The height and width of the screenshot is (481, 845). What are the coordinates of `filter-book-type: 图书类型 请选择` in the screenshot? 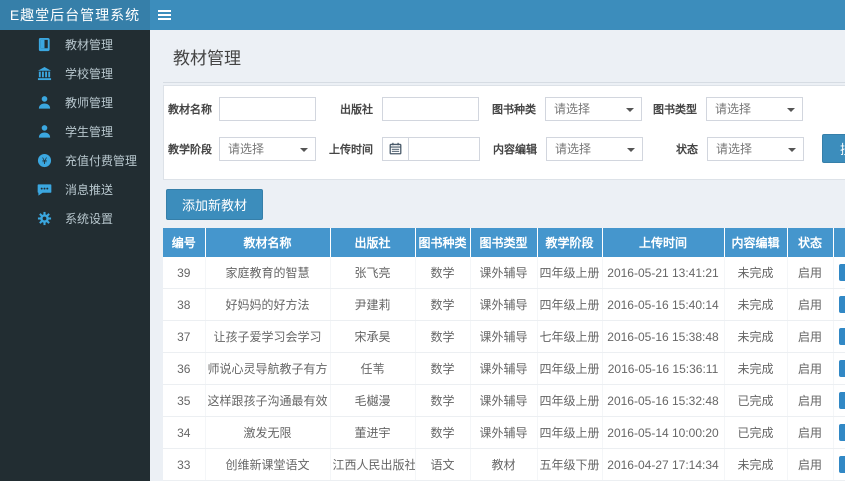 It's located at (722, 109).